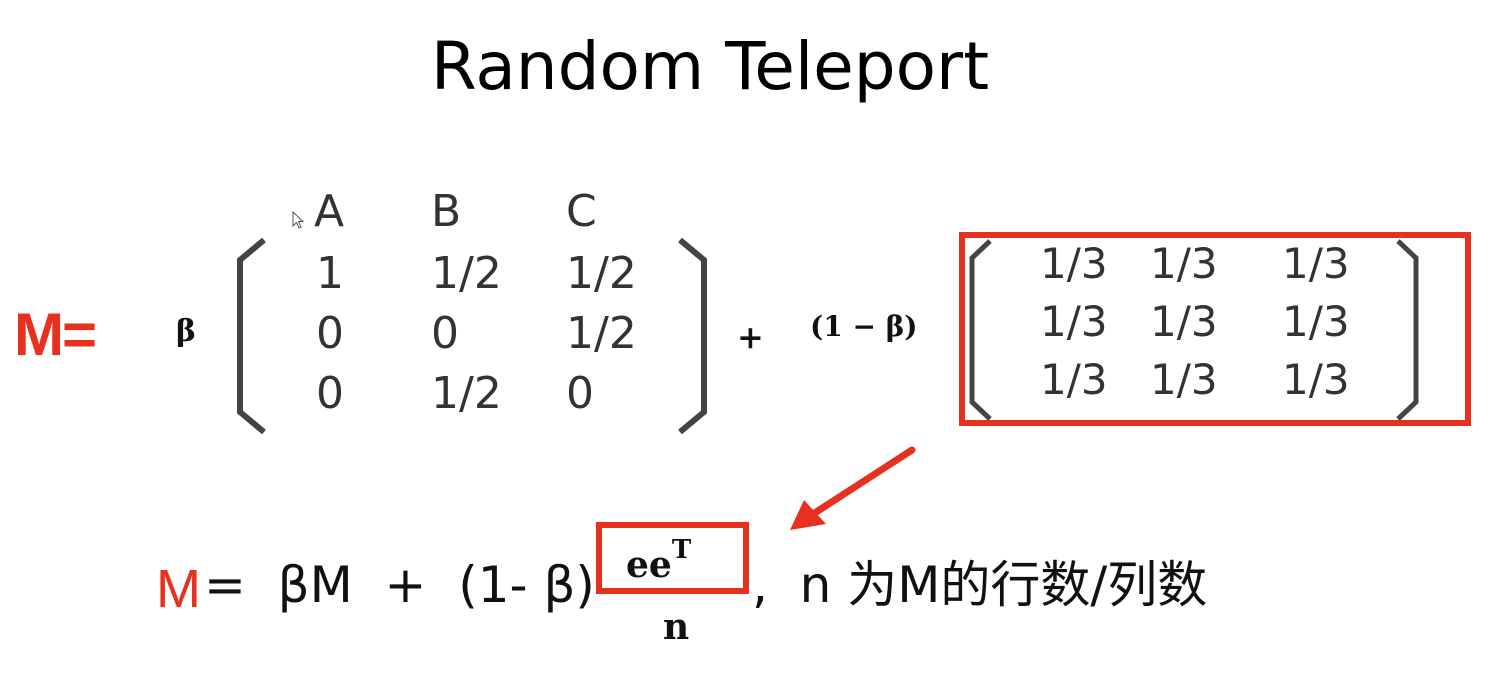  What do you see at coordinates (980, 585) in the screenshot?
I see `formula-suffix: , n 为M的行数/列数` at bounding box center [980, 585].